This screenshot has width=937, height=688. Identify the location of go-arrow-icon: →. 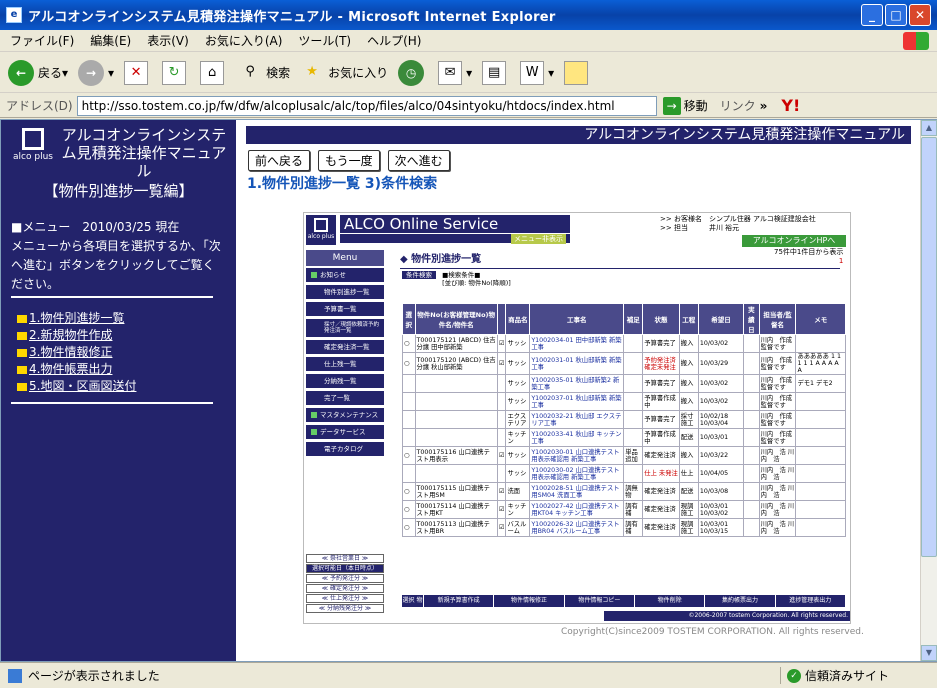
(671, 105).